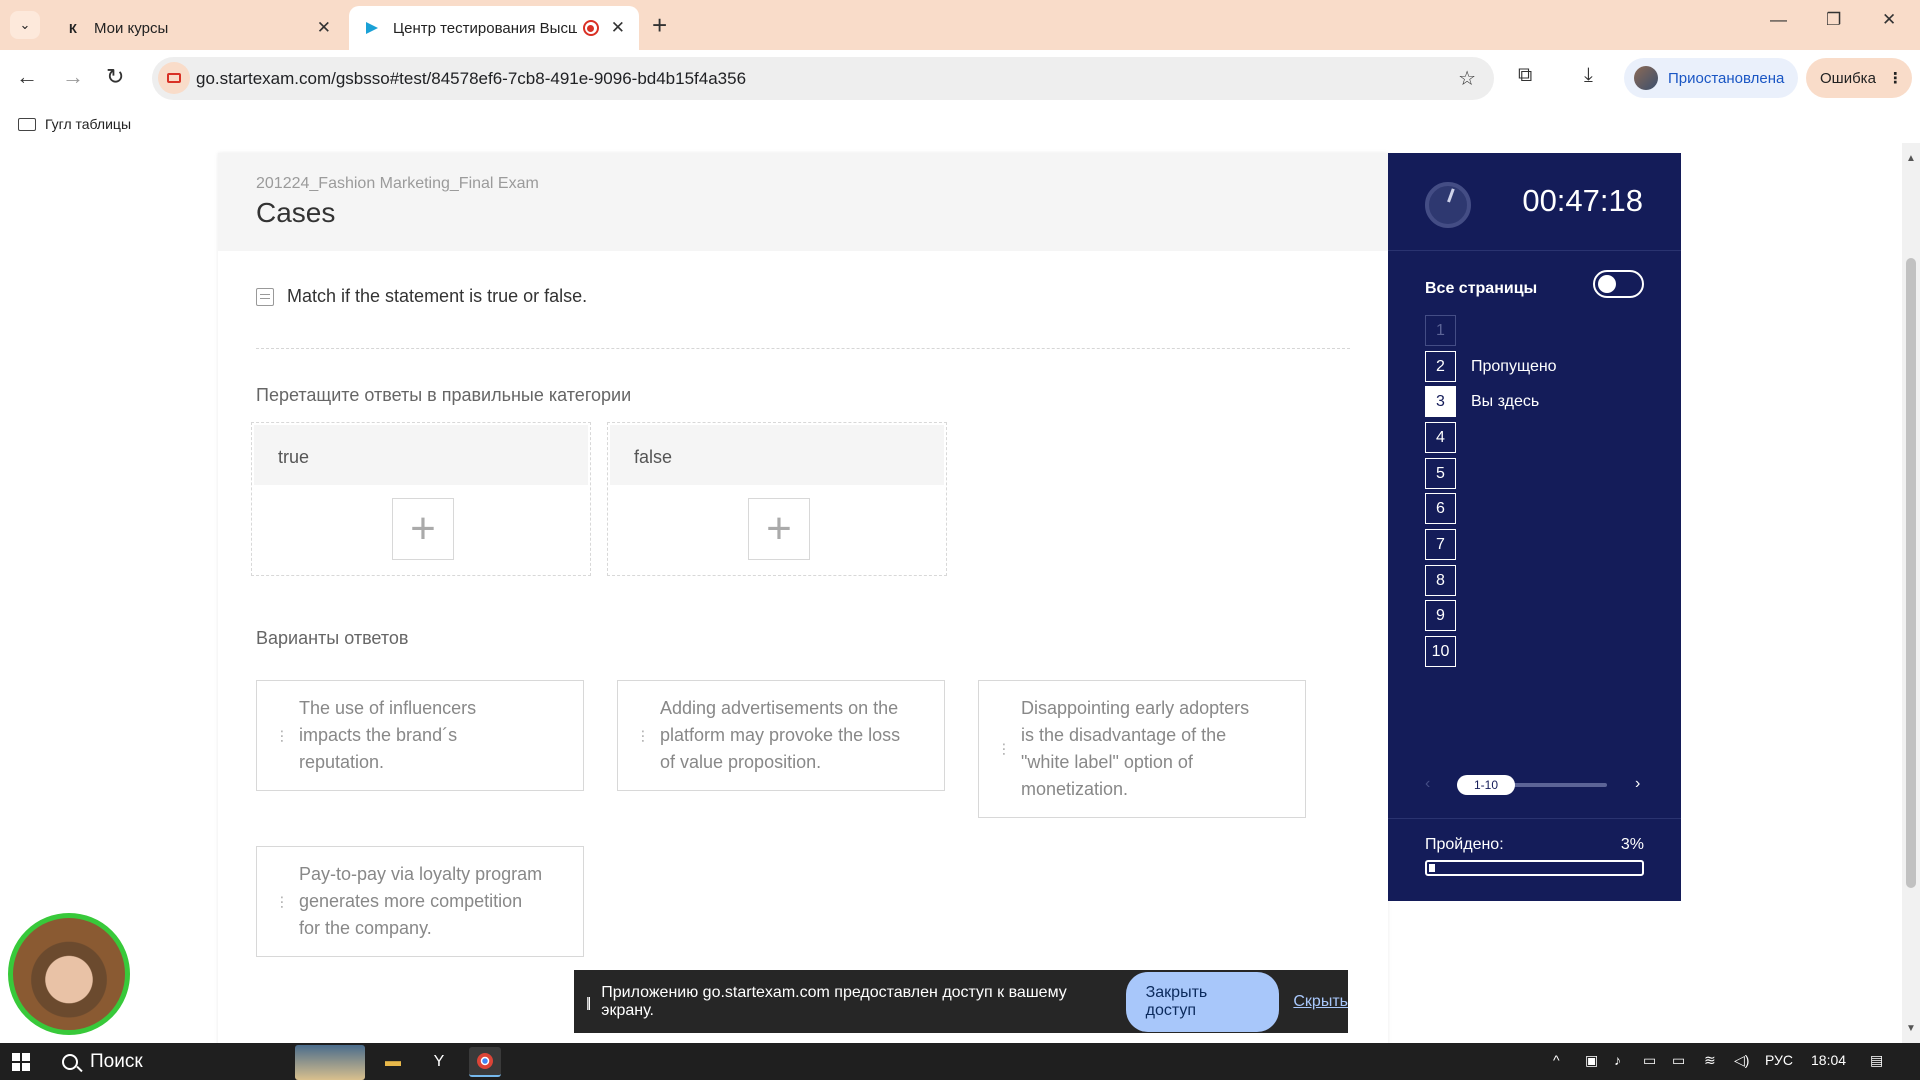  I want to click on question-nav-3: 3, so click(1440, 401).